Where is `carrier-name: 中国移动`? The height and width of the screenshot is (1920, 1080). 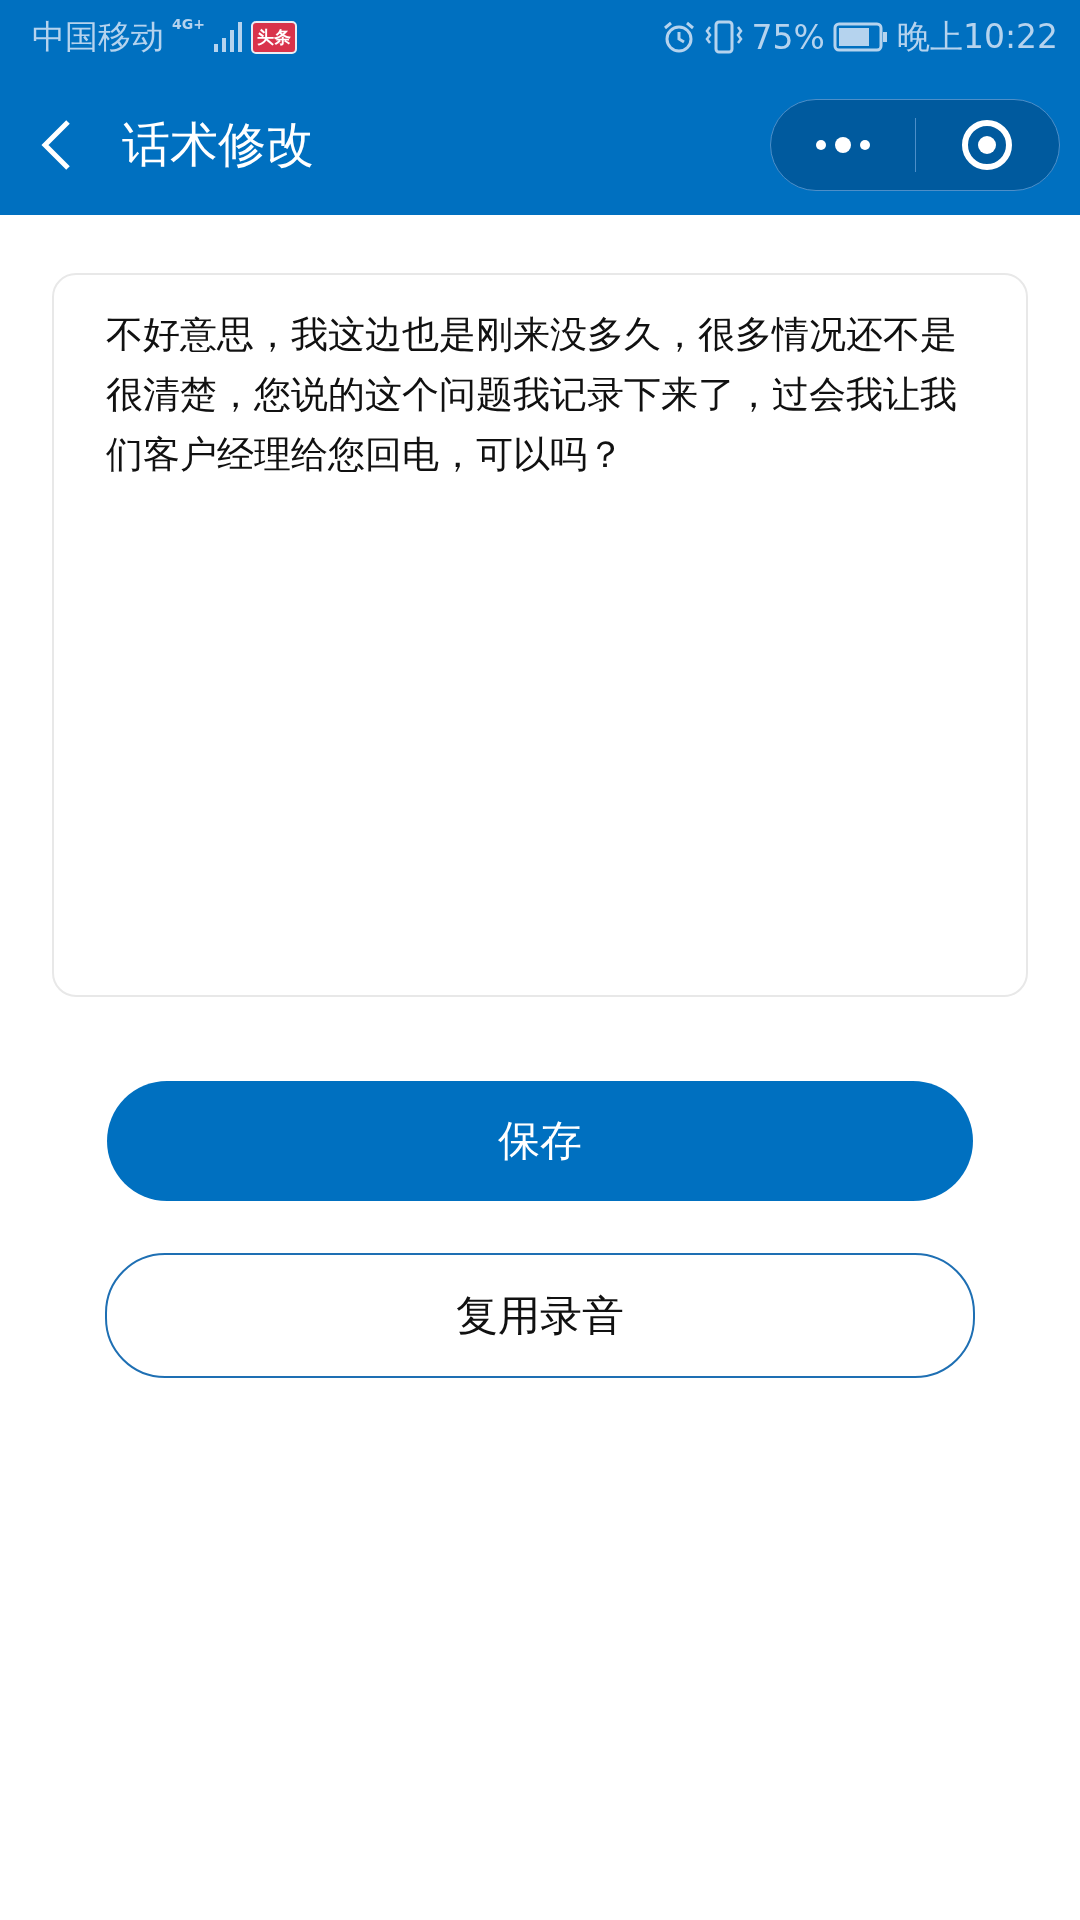
carrier-name: 中国移动 is located at coordinates (98, 36).